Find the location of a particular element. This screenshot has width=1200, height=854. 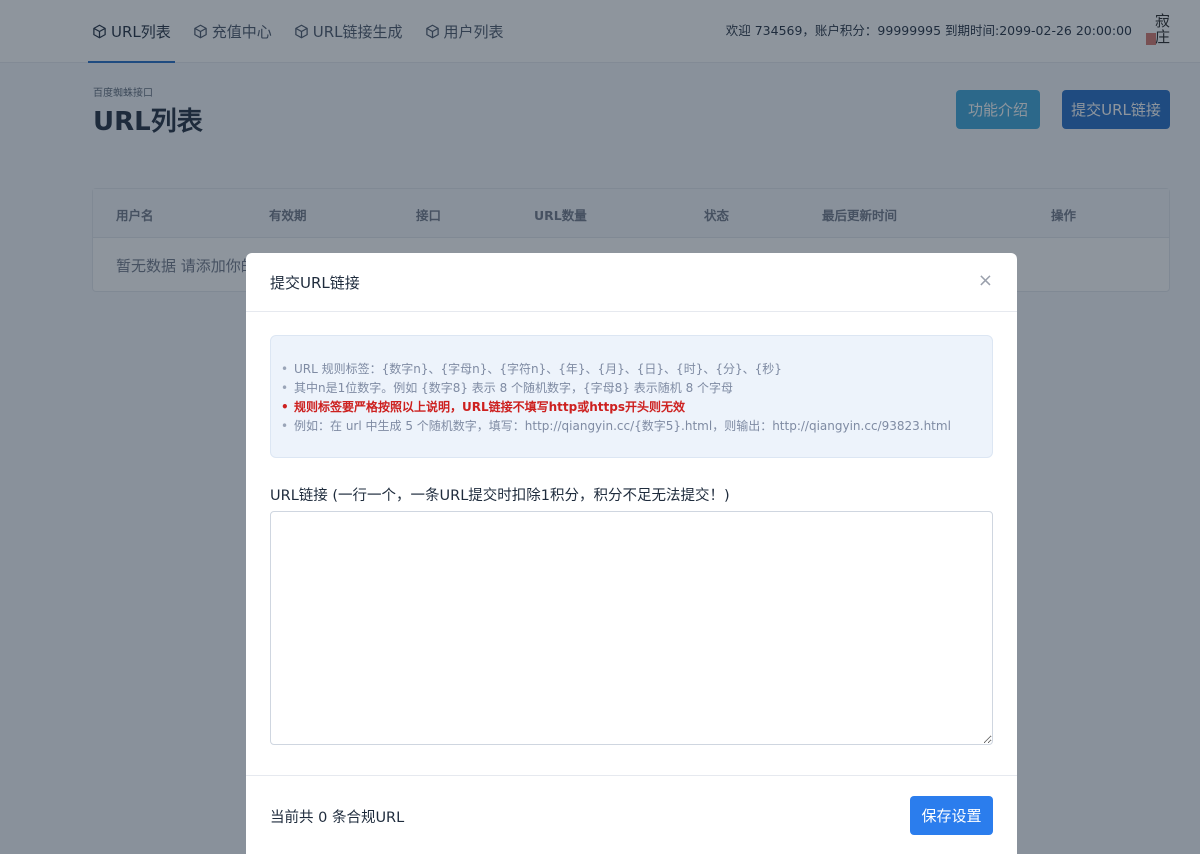

valid-url-count: 当前共 0 条合规URL is located at coordinates (337, 818).